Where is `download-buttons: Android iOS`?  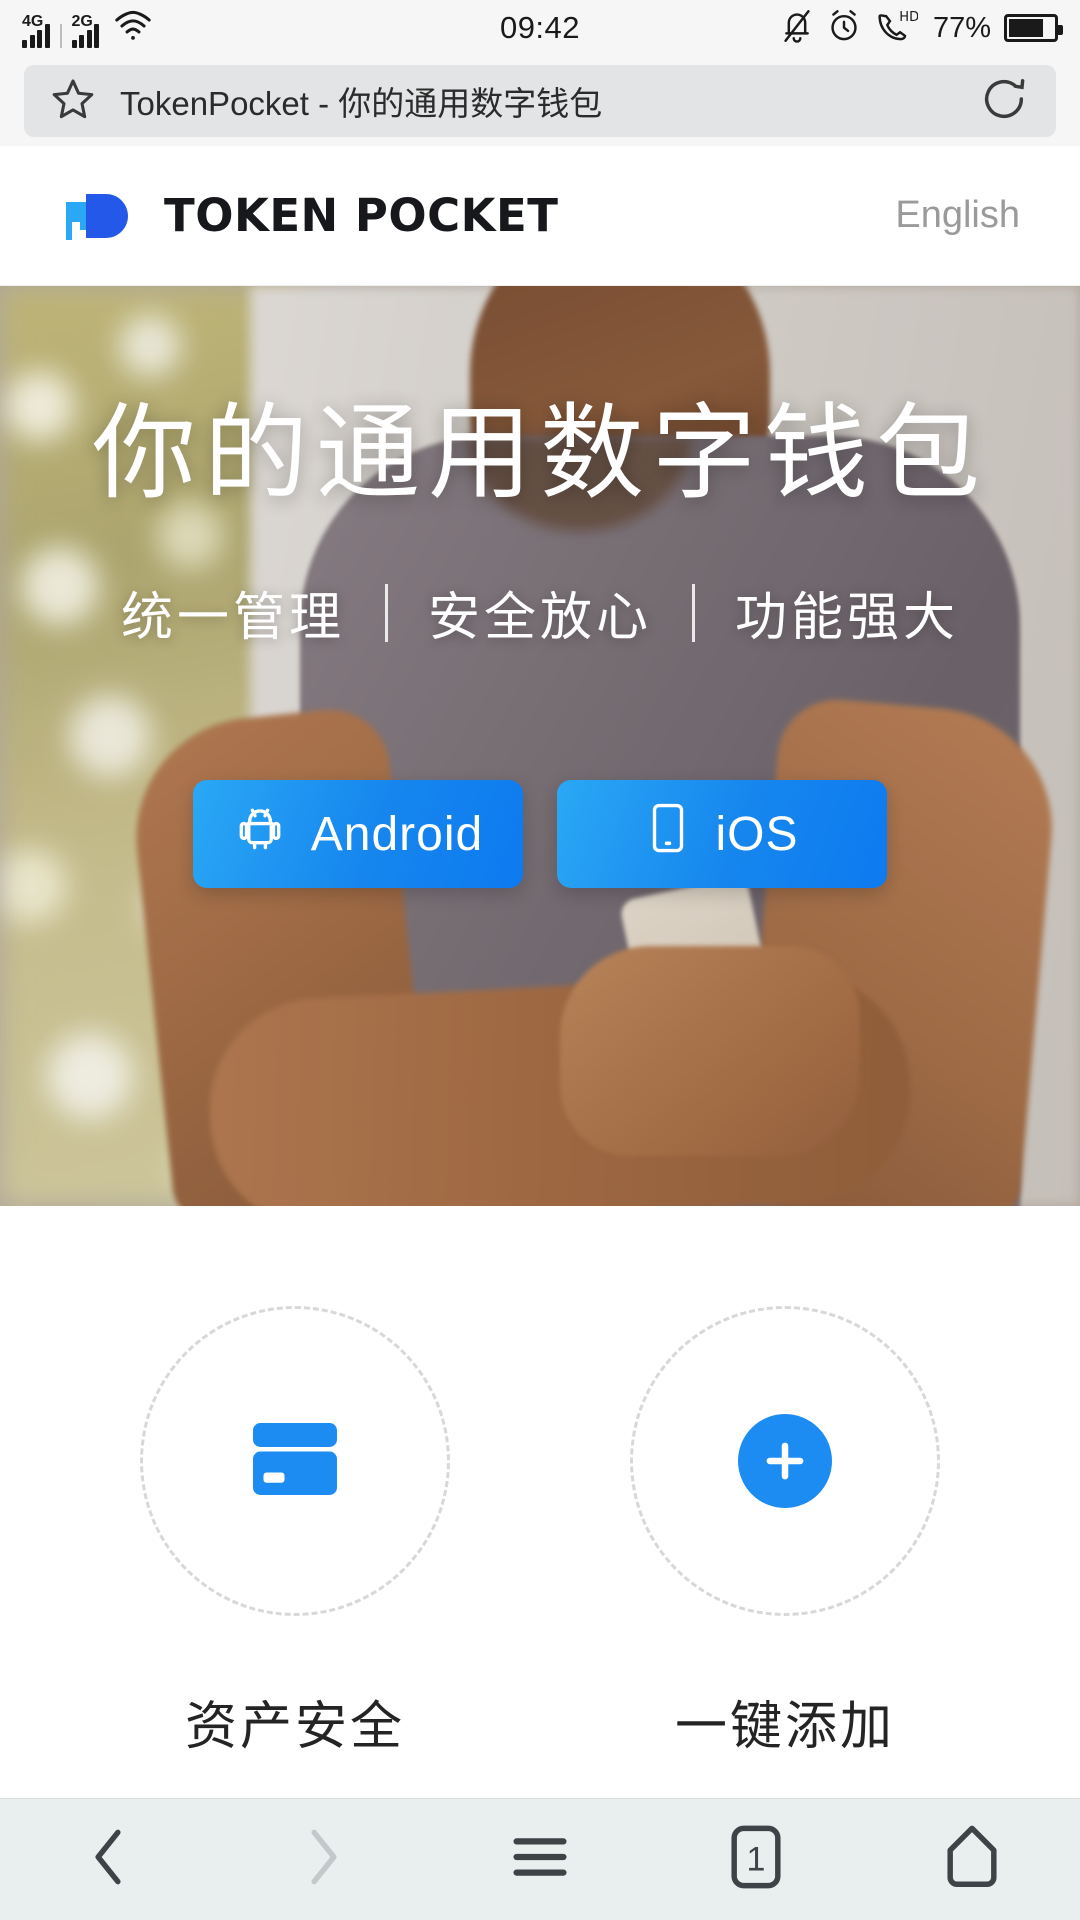 download-buttons: Android iOS is located at coordinates (540, 834).